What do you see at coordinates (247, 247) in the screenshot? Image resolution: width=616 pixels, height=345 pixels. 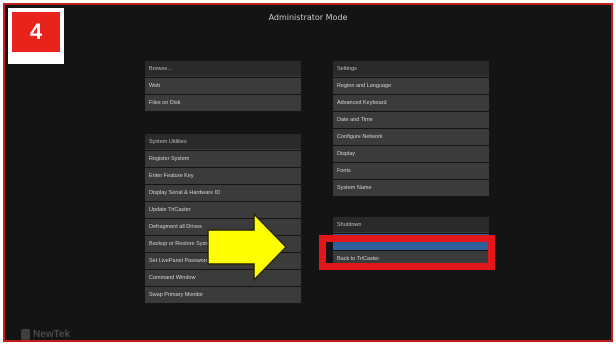 I see `arrow-right-icon` at bounding box center [247, 247].